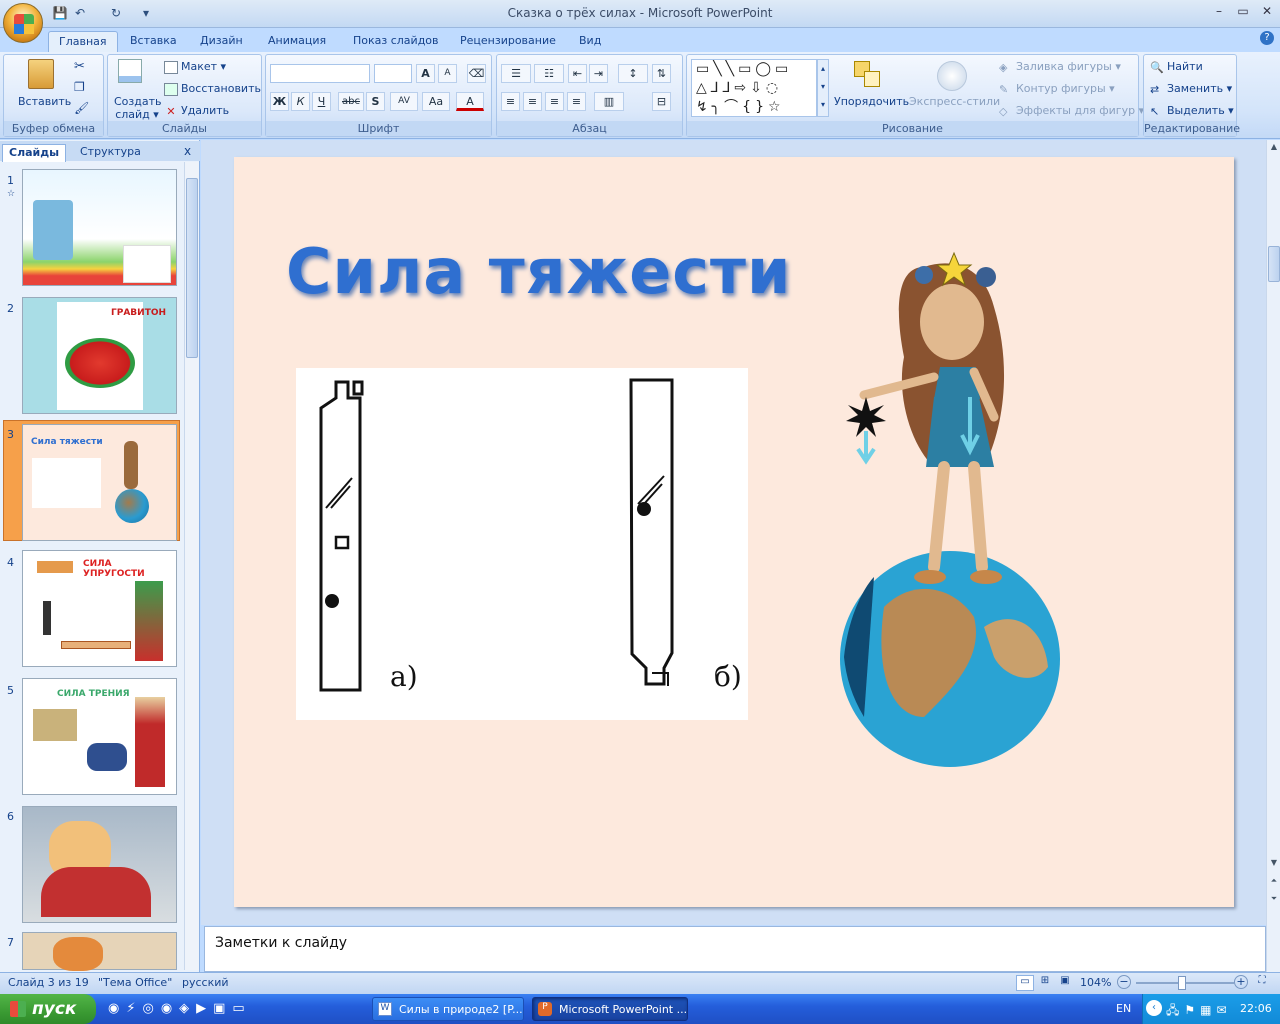 The image size is (1280, 1024). What do you see at coordinates (99, 482) in the screenshot?
I see `slide-thumbnail-3: Сила тяжести` at bounding box center [99, 482].